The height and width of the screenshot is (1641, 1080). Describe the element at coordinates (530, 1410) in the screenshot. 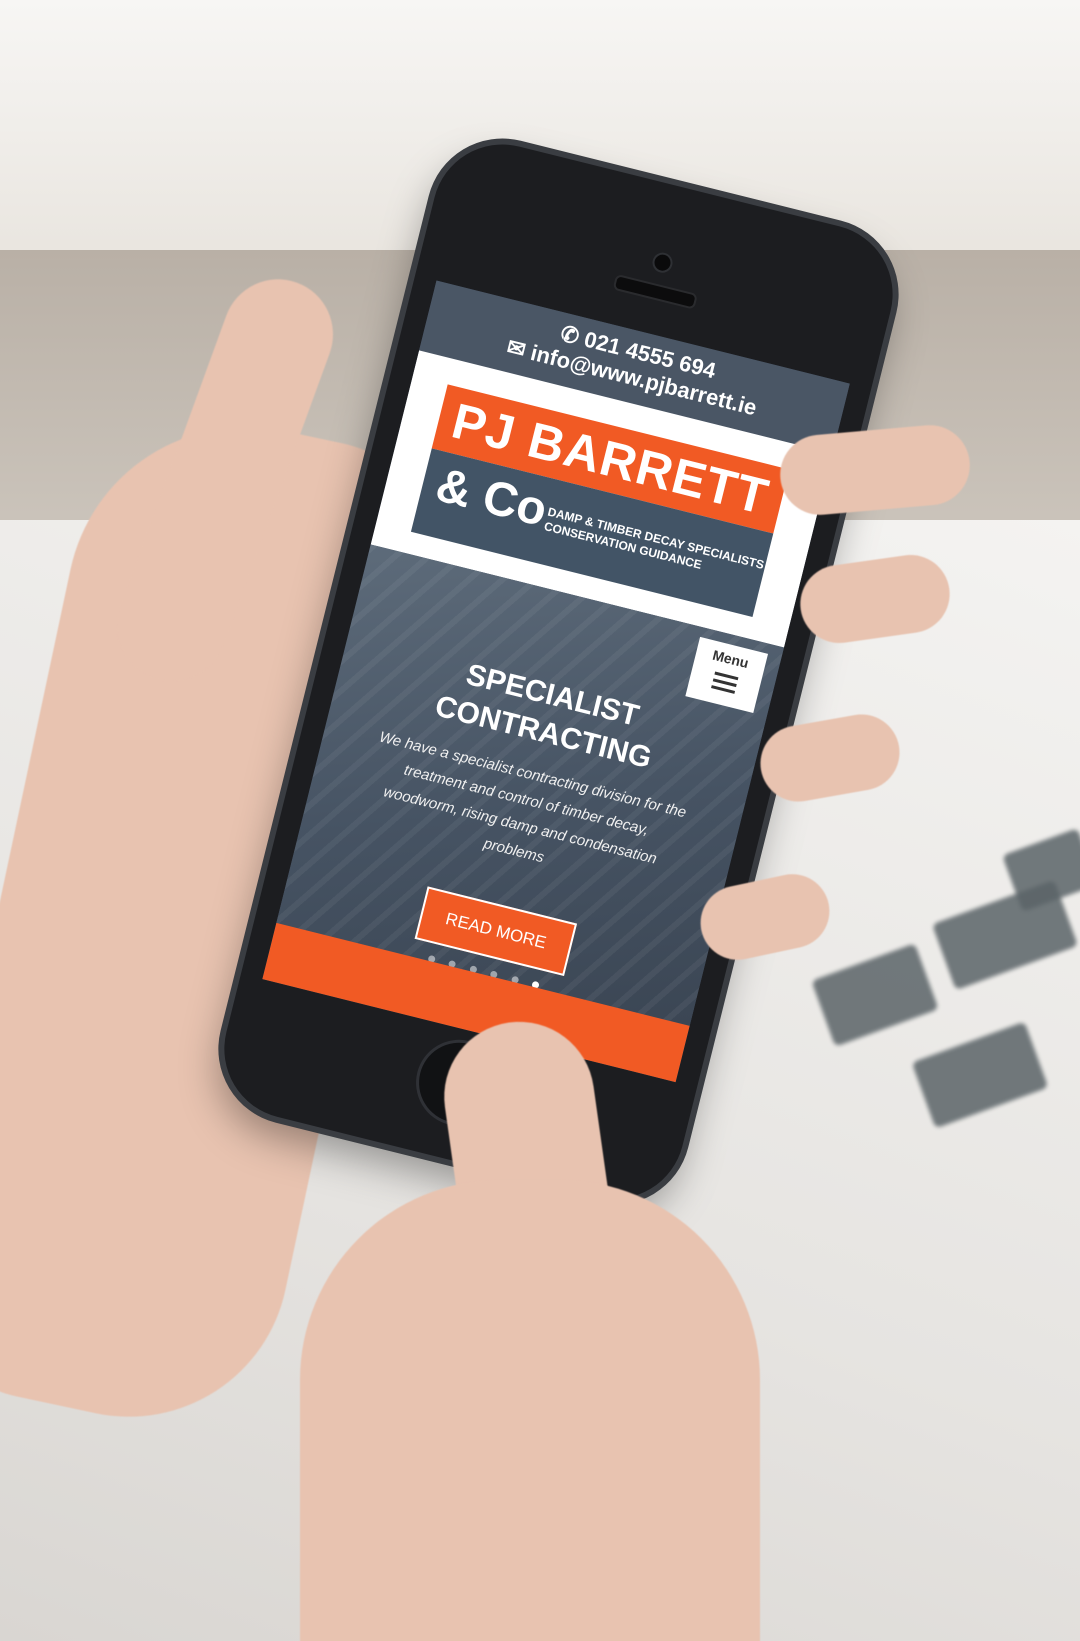

I see `tapping-hand` at that location.